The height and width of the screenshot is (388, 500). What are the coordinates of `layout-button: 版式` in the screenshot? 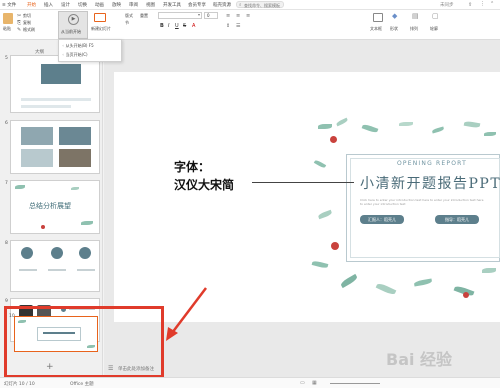 It's located at (129, 16).